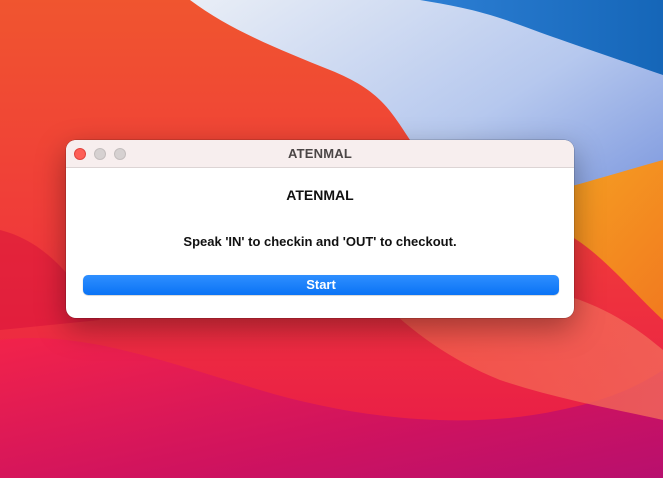  I want to click on start-button: Start, so click(321, 285).